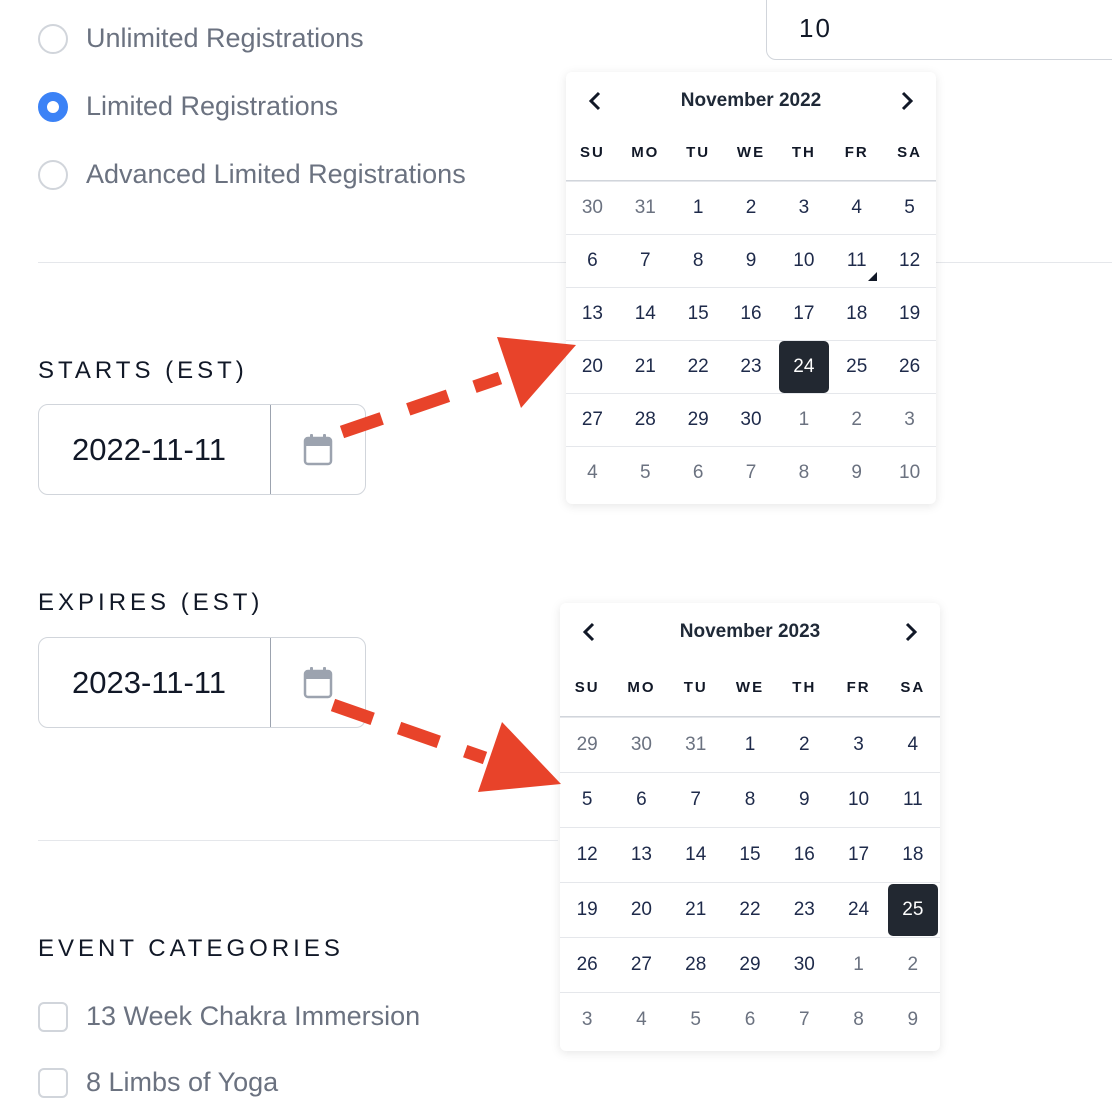  I want to click on radio-advanced-limited-registrations: Advanced Limited Registrations, so click(252, 174).